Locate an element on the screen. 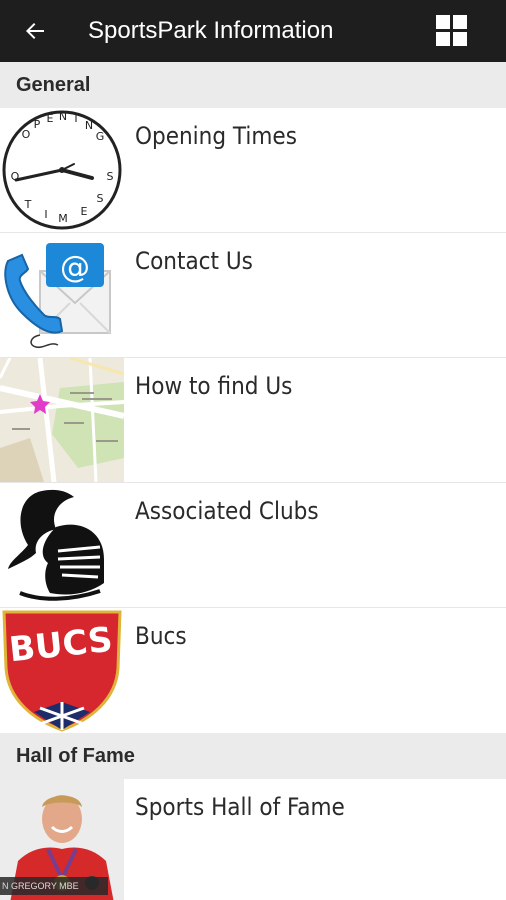 Image resolution: width=506 pixels, height=900 pixels. list-item-bucs: BUCS Bucs is located at coordinates (253, 670).